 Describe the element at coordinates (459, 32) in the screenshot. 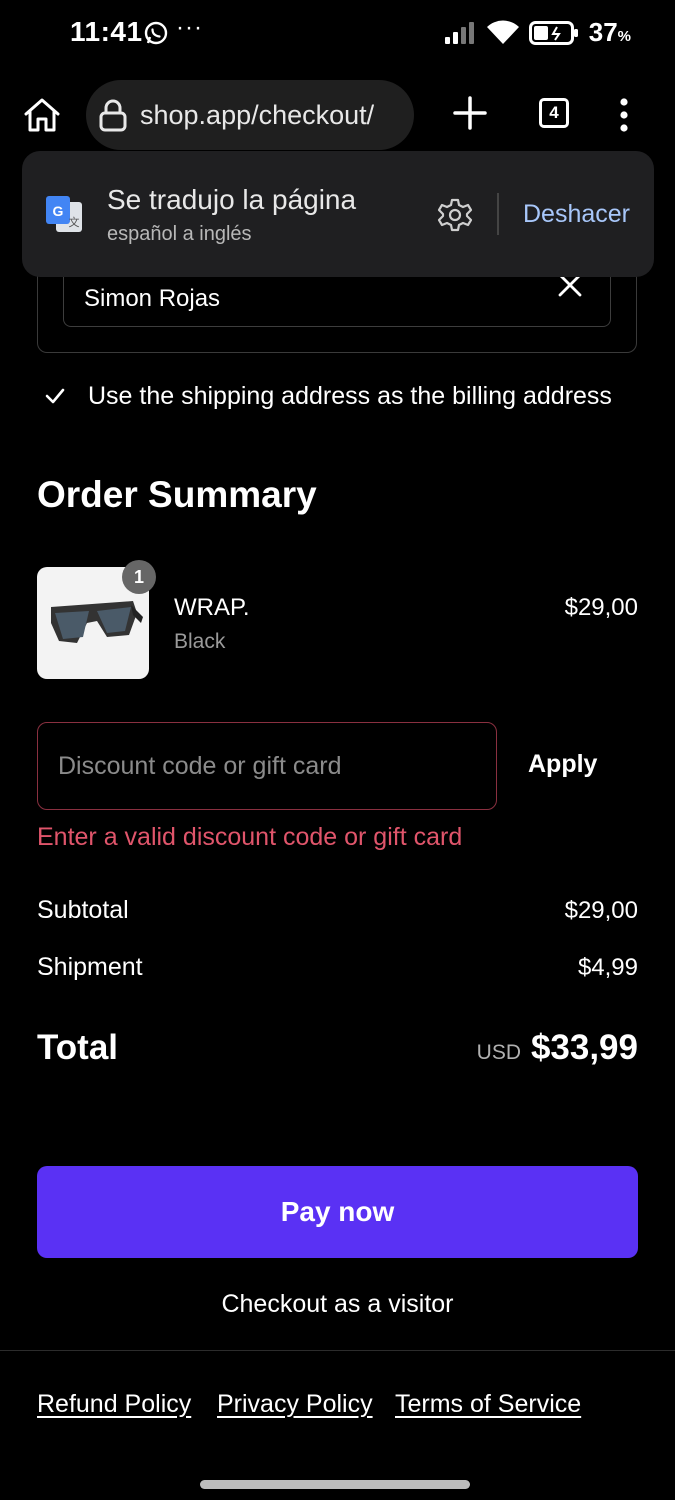

I see `signal-icon` at that location.